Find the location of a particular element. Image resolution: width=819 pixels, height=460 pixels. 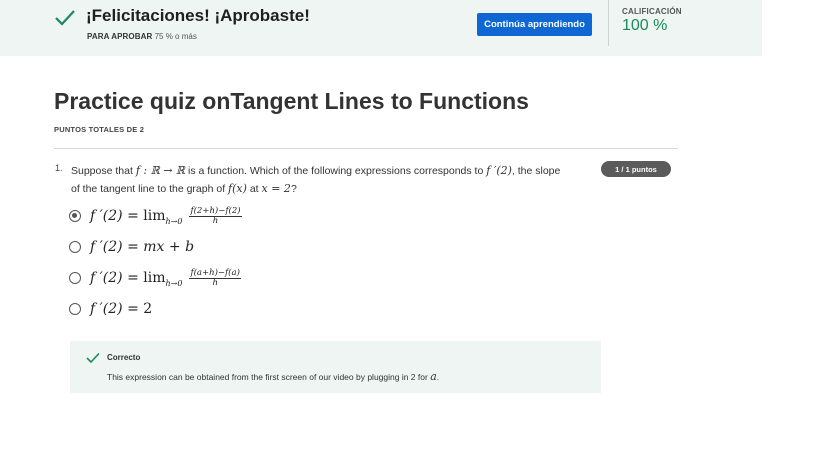

fraction: f(2+h)−f(2) h is located at coordinates (215, 215).